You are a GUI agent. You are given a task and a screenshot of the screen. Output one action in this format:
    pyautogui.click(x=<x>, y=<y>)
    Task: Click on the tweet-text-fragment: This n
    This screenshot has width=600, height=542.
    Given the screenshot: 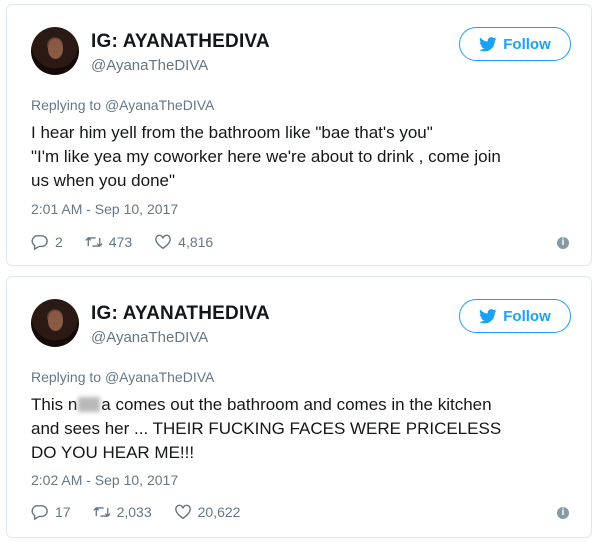 What is the action you would take?
    pyautogui.click(x=54, y=404)
    